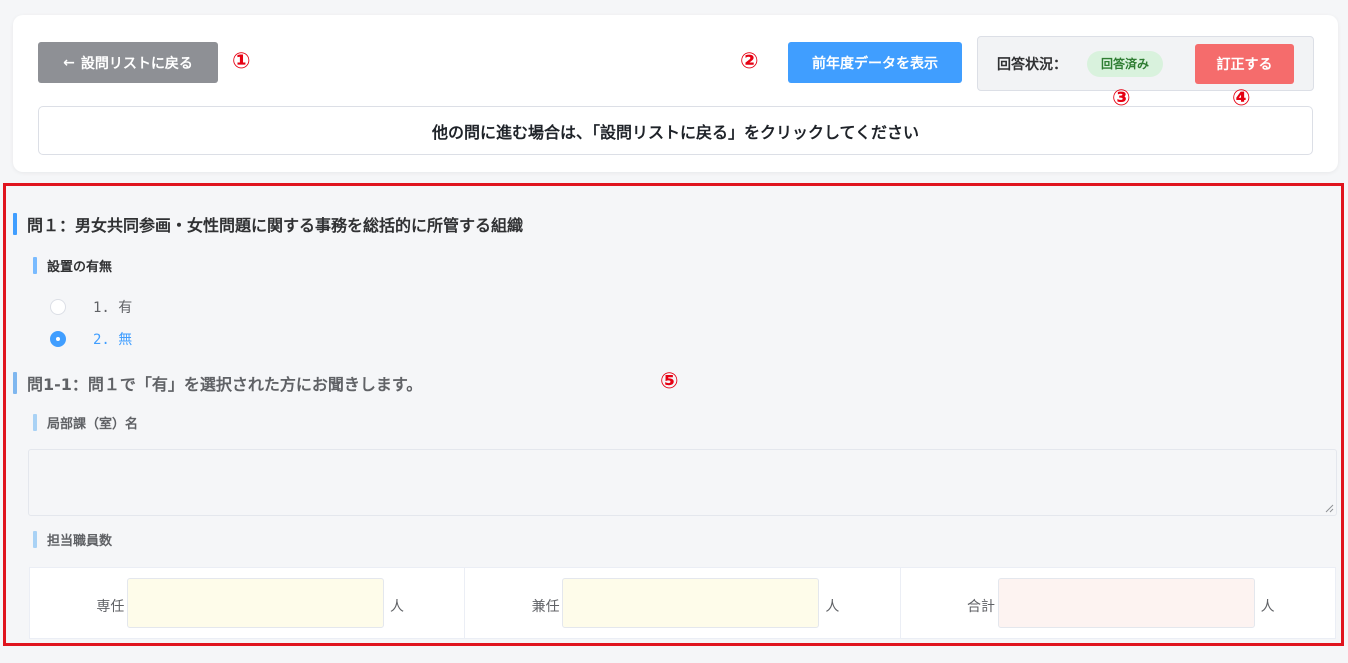  What do you see at coordinates (225, 384) in the screenshot?
I see `question-1-1-title-text: 問1-1：問１で「有」を選択された方にお聞きします。` at bounding box center [225, 384].